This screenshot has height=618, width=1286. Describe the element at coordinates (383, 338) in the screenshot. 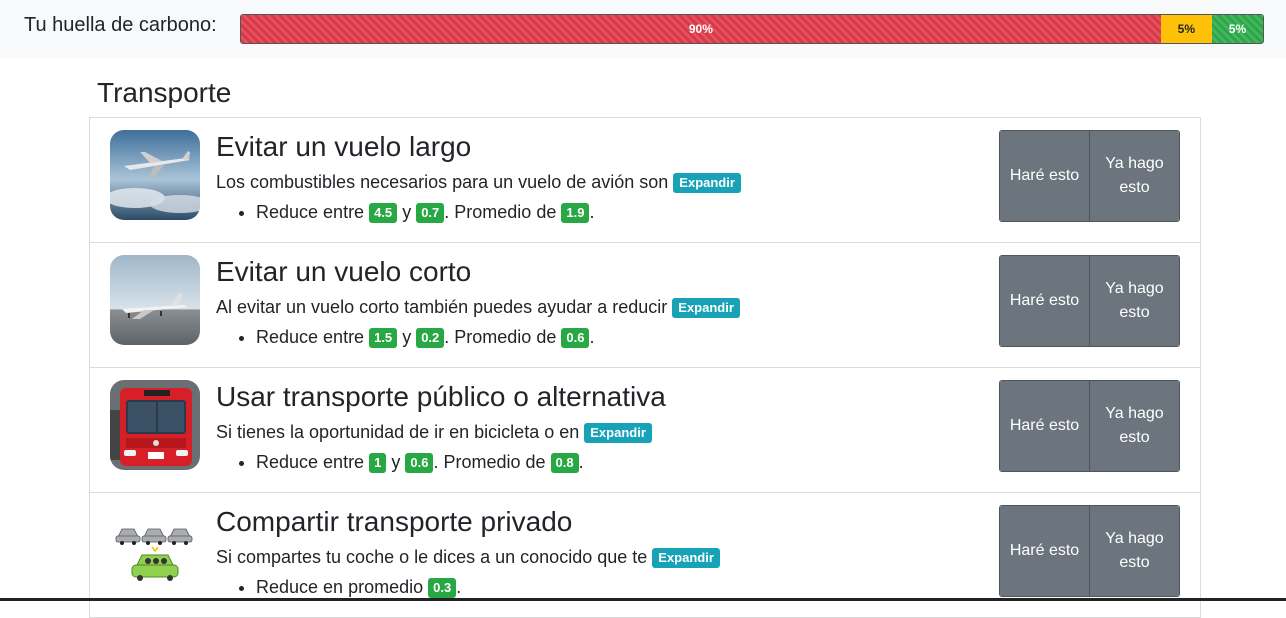

I see `min-value-badge: 1.5` at that location.